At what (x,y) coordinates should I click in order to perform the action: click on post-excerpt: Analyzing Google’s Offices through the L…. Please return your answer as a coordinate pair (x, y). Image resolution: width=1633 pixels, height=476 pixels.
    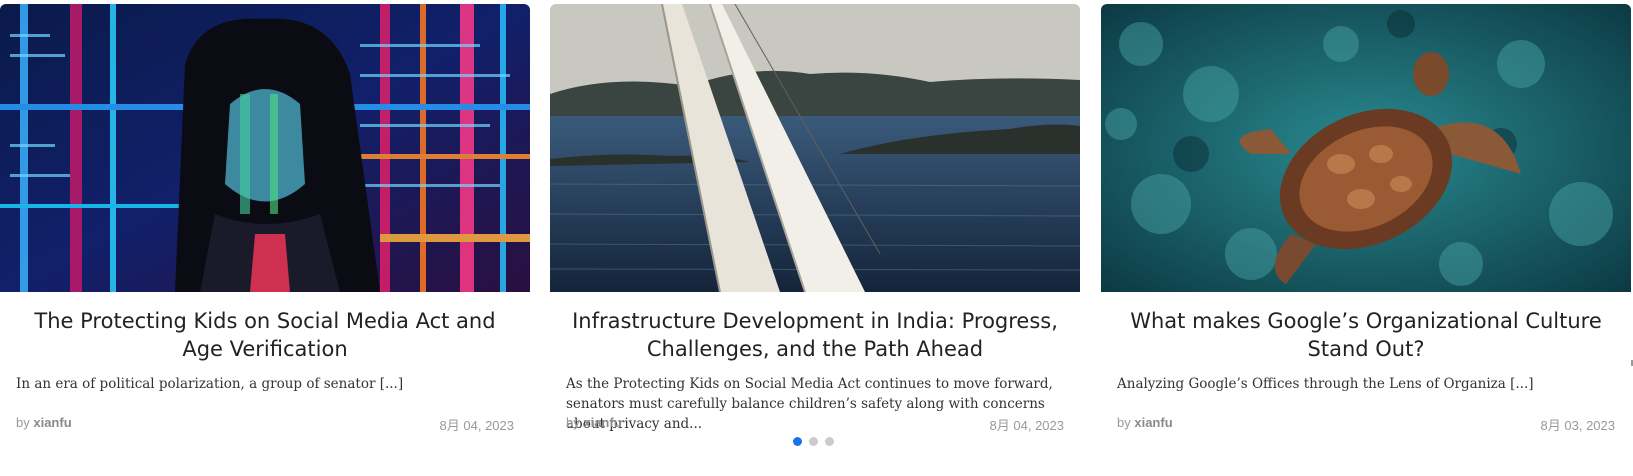
    Looking at the image, I should click on (1325, 384).